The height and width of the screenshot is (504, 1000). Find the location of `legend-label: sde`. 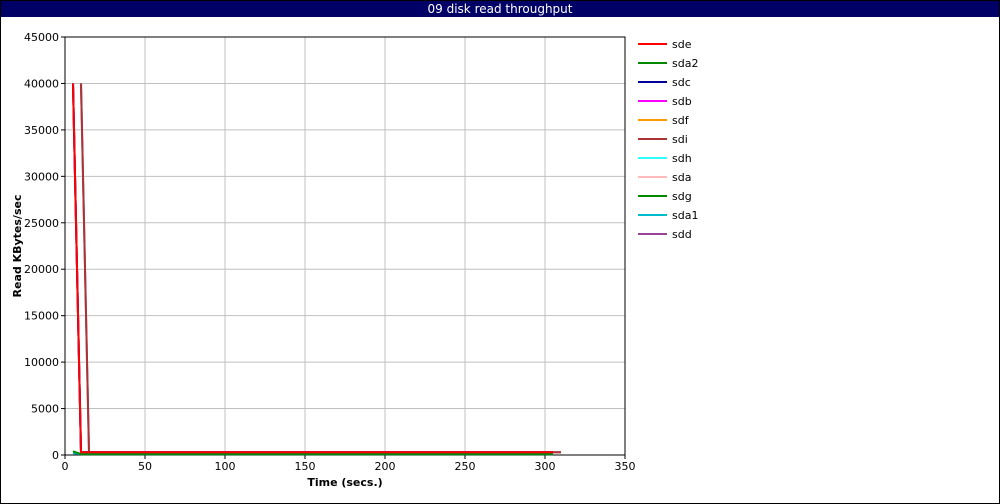

legend-label: sde is located at coordinates (682, 44).